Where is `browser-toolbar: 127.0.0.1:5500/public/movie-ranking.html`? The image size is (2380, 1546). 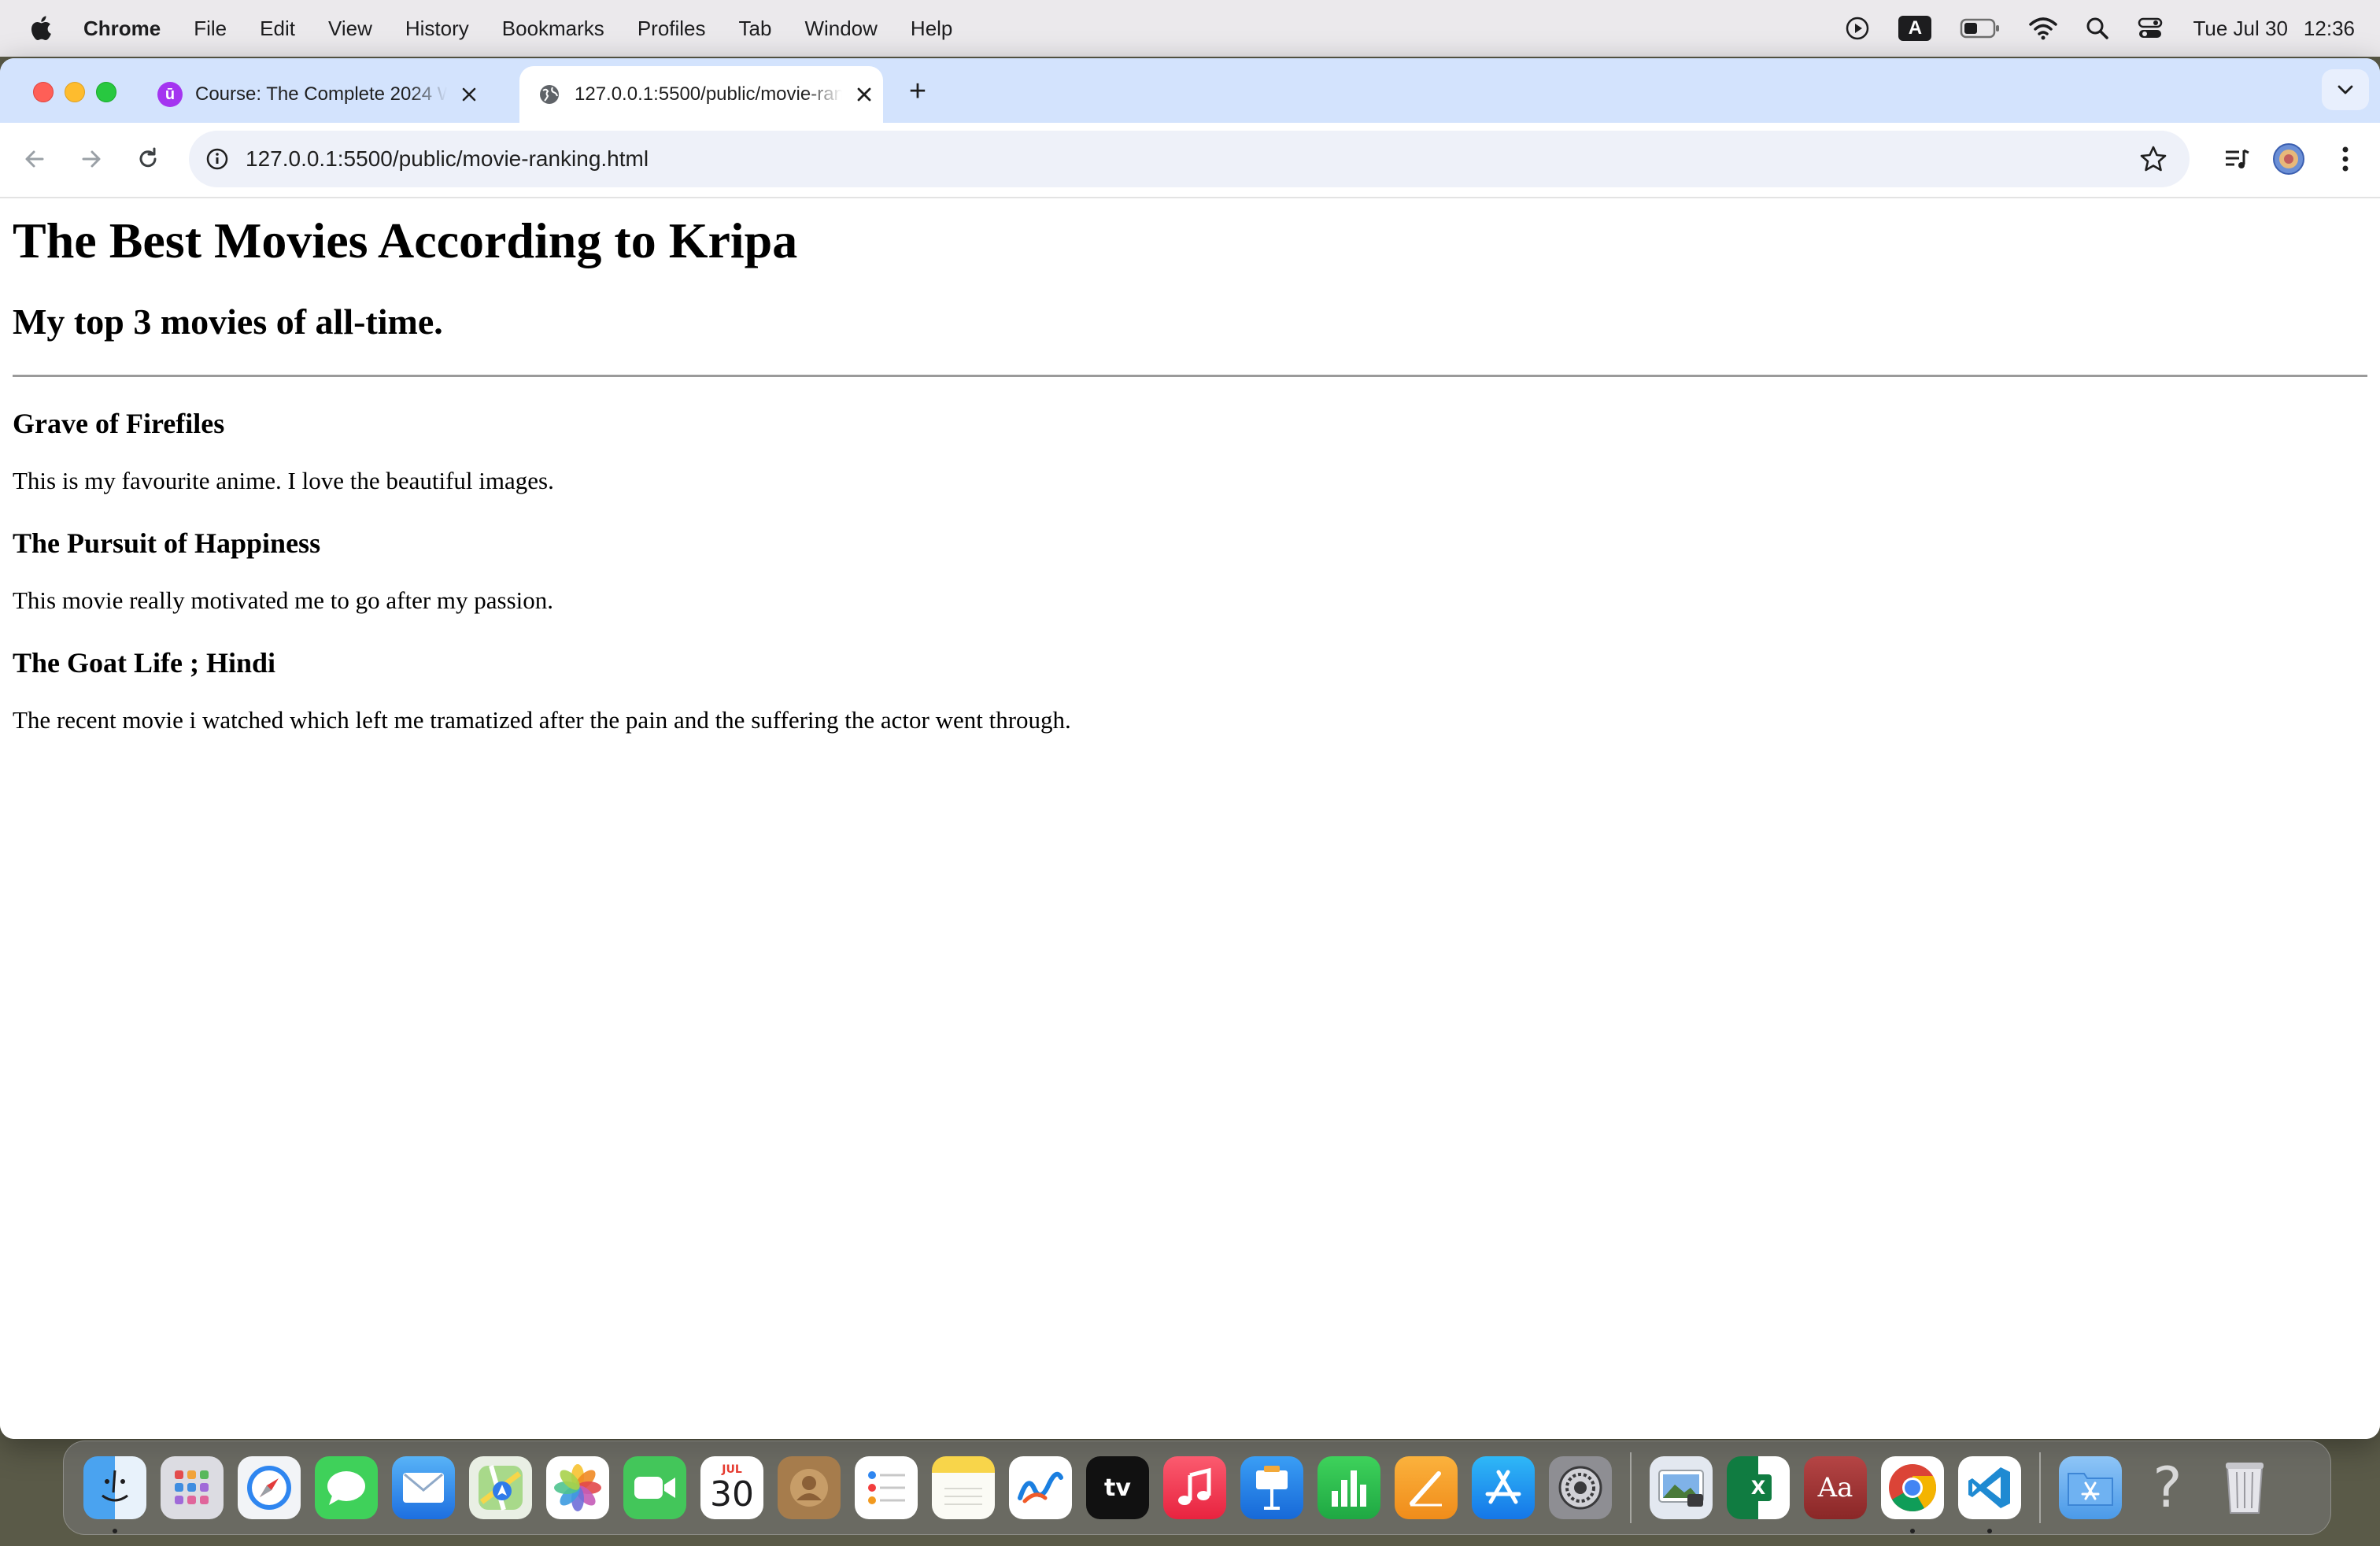 browser-toolbar: 127.0.0.1:5500/public/movie-ranking.html is located at coordinates (1190, 160).